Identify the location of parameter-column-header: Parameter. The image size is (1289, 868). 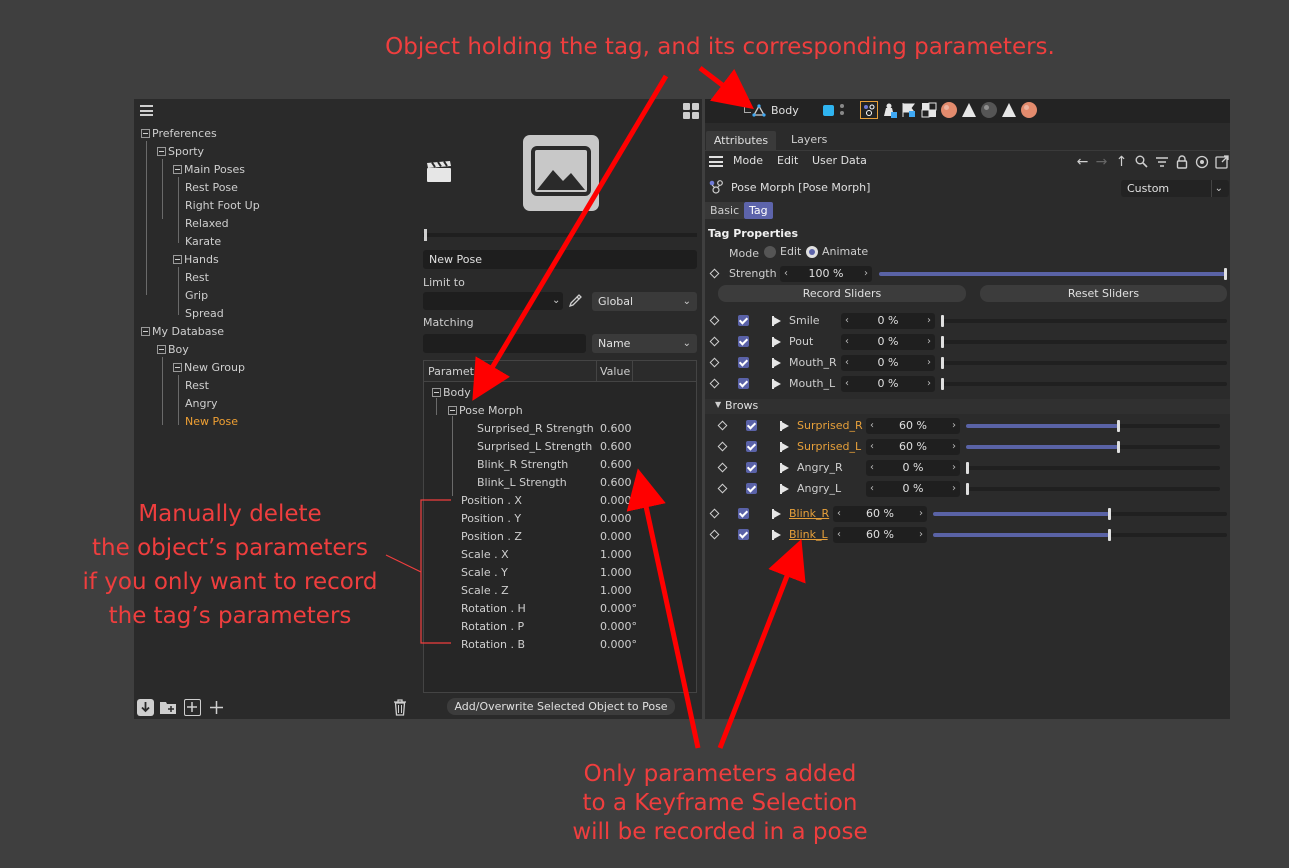
(456, 371).